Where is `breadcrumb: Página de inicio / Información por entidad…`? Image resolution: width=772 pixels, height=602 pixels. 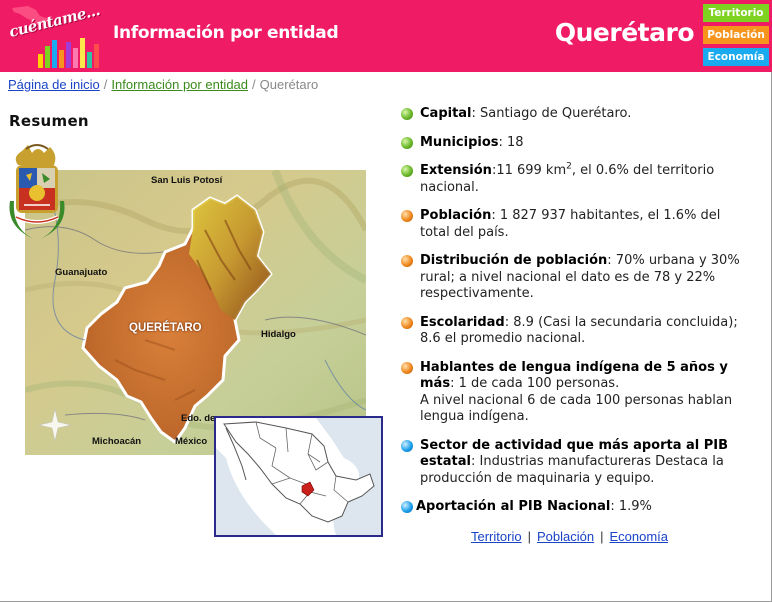 breadcrumb: Página de inicio / Información por entidad… is located at coordinates (163, 84).